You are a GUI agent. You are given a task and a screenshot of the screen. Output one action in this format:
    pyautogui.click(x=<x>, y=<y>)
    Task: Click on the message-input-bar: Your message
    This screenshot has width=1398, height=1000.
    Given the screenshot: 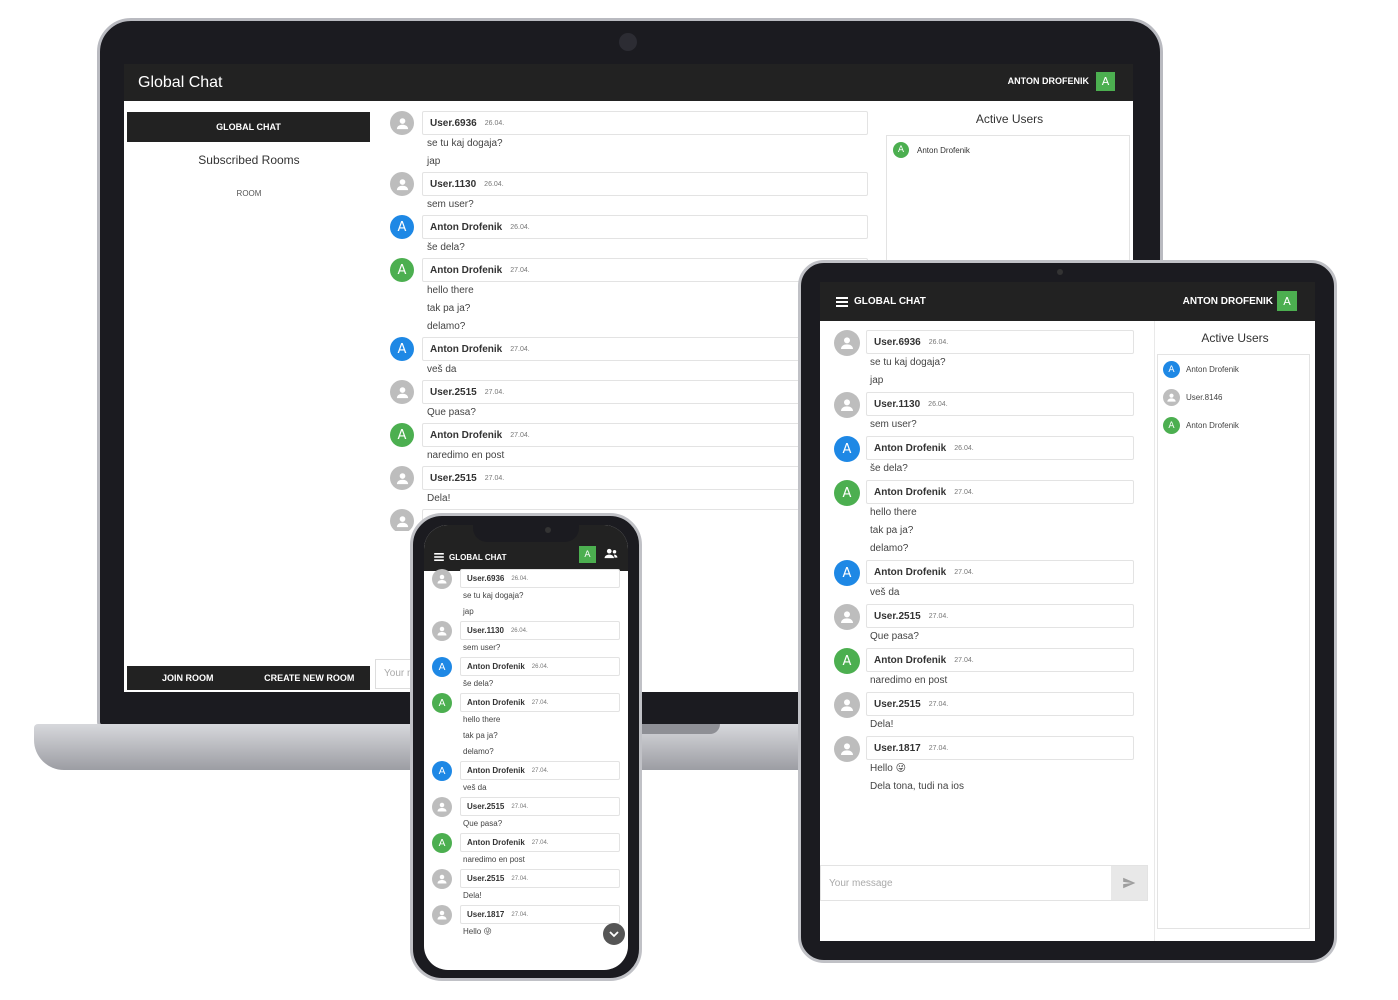 What is the action you would take?
    pyautogui.click(x=984, y=883)
    